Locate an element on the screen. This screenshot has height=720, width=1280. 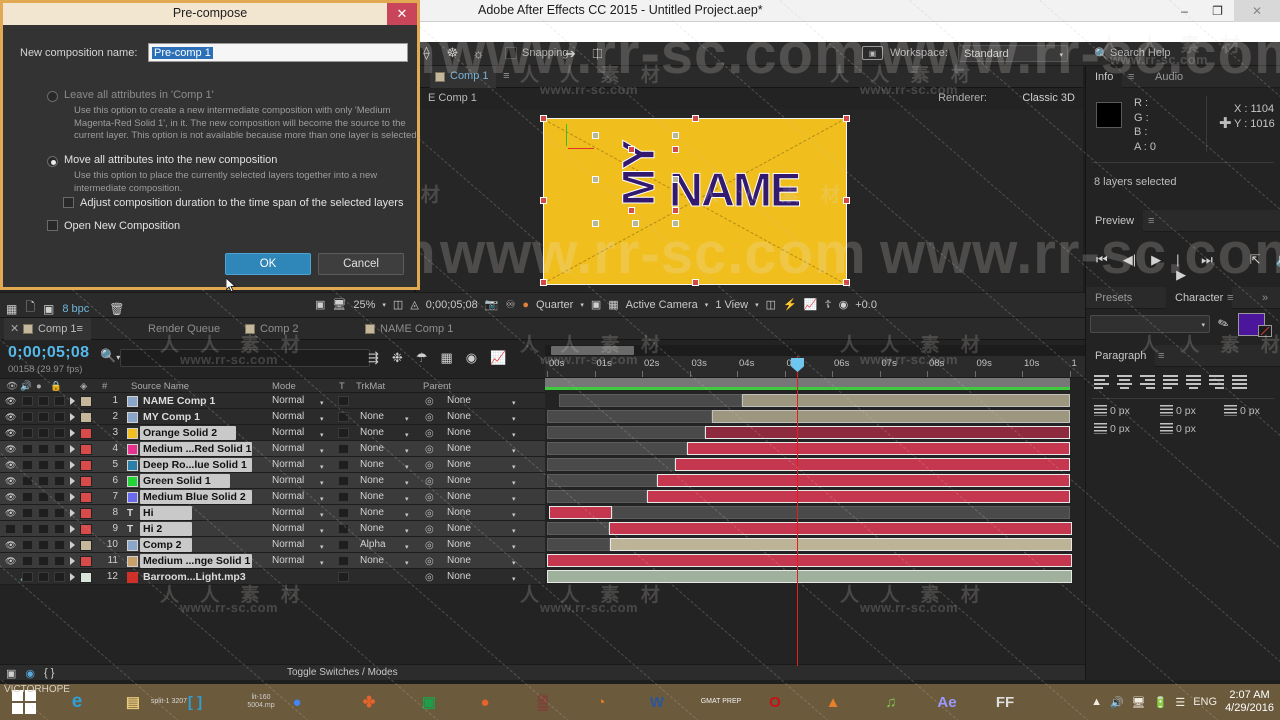
hide-shy-icon: ☂ is located at coordinates (422, 358).